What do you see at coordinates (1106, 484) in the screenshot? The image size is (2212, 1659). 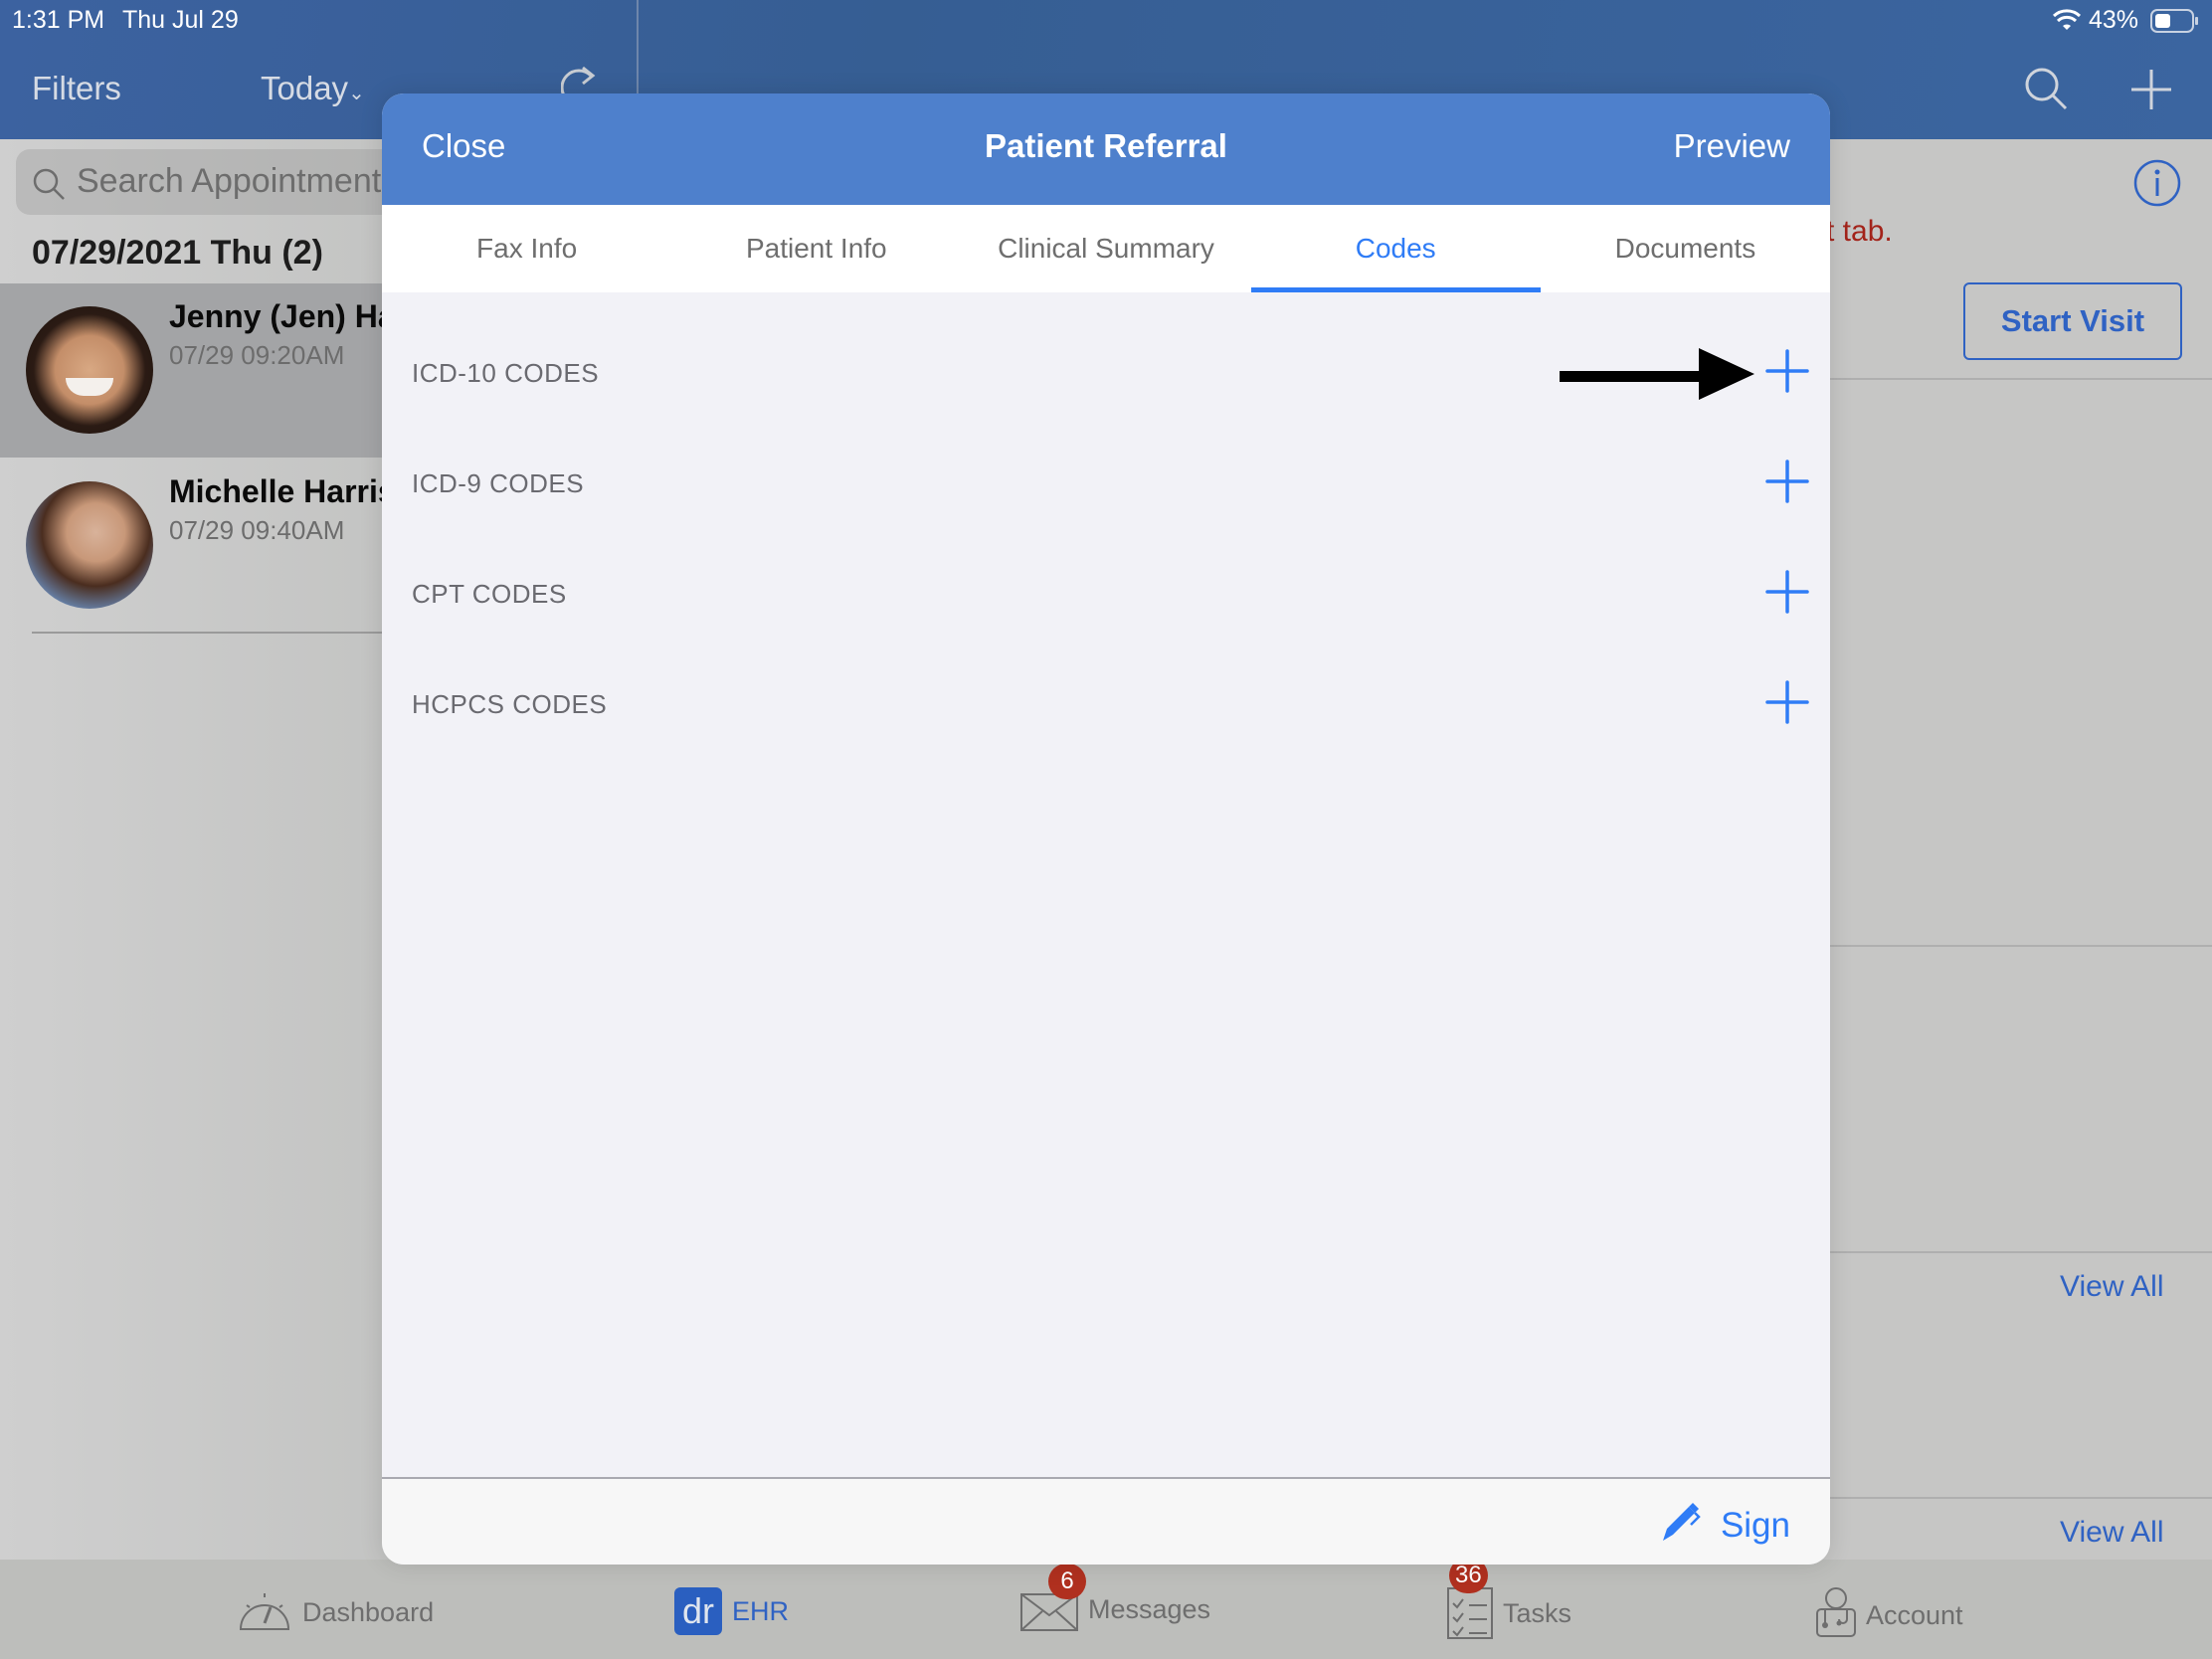 I see `code-section-icd9: ICD-9 CODES` at bounding box center [1106, 484].